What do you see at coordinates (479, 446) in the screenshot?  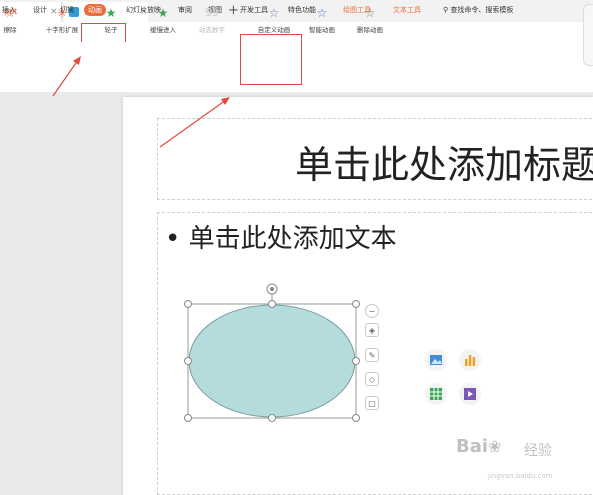 I see `baidu-watermark-logo: Bai❀` at bounding box center [479, 446].